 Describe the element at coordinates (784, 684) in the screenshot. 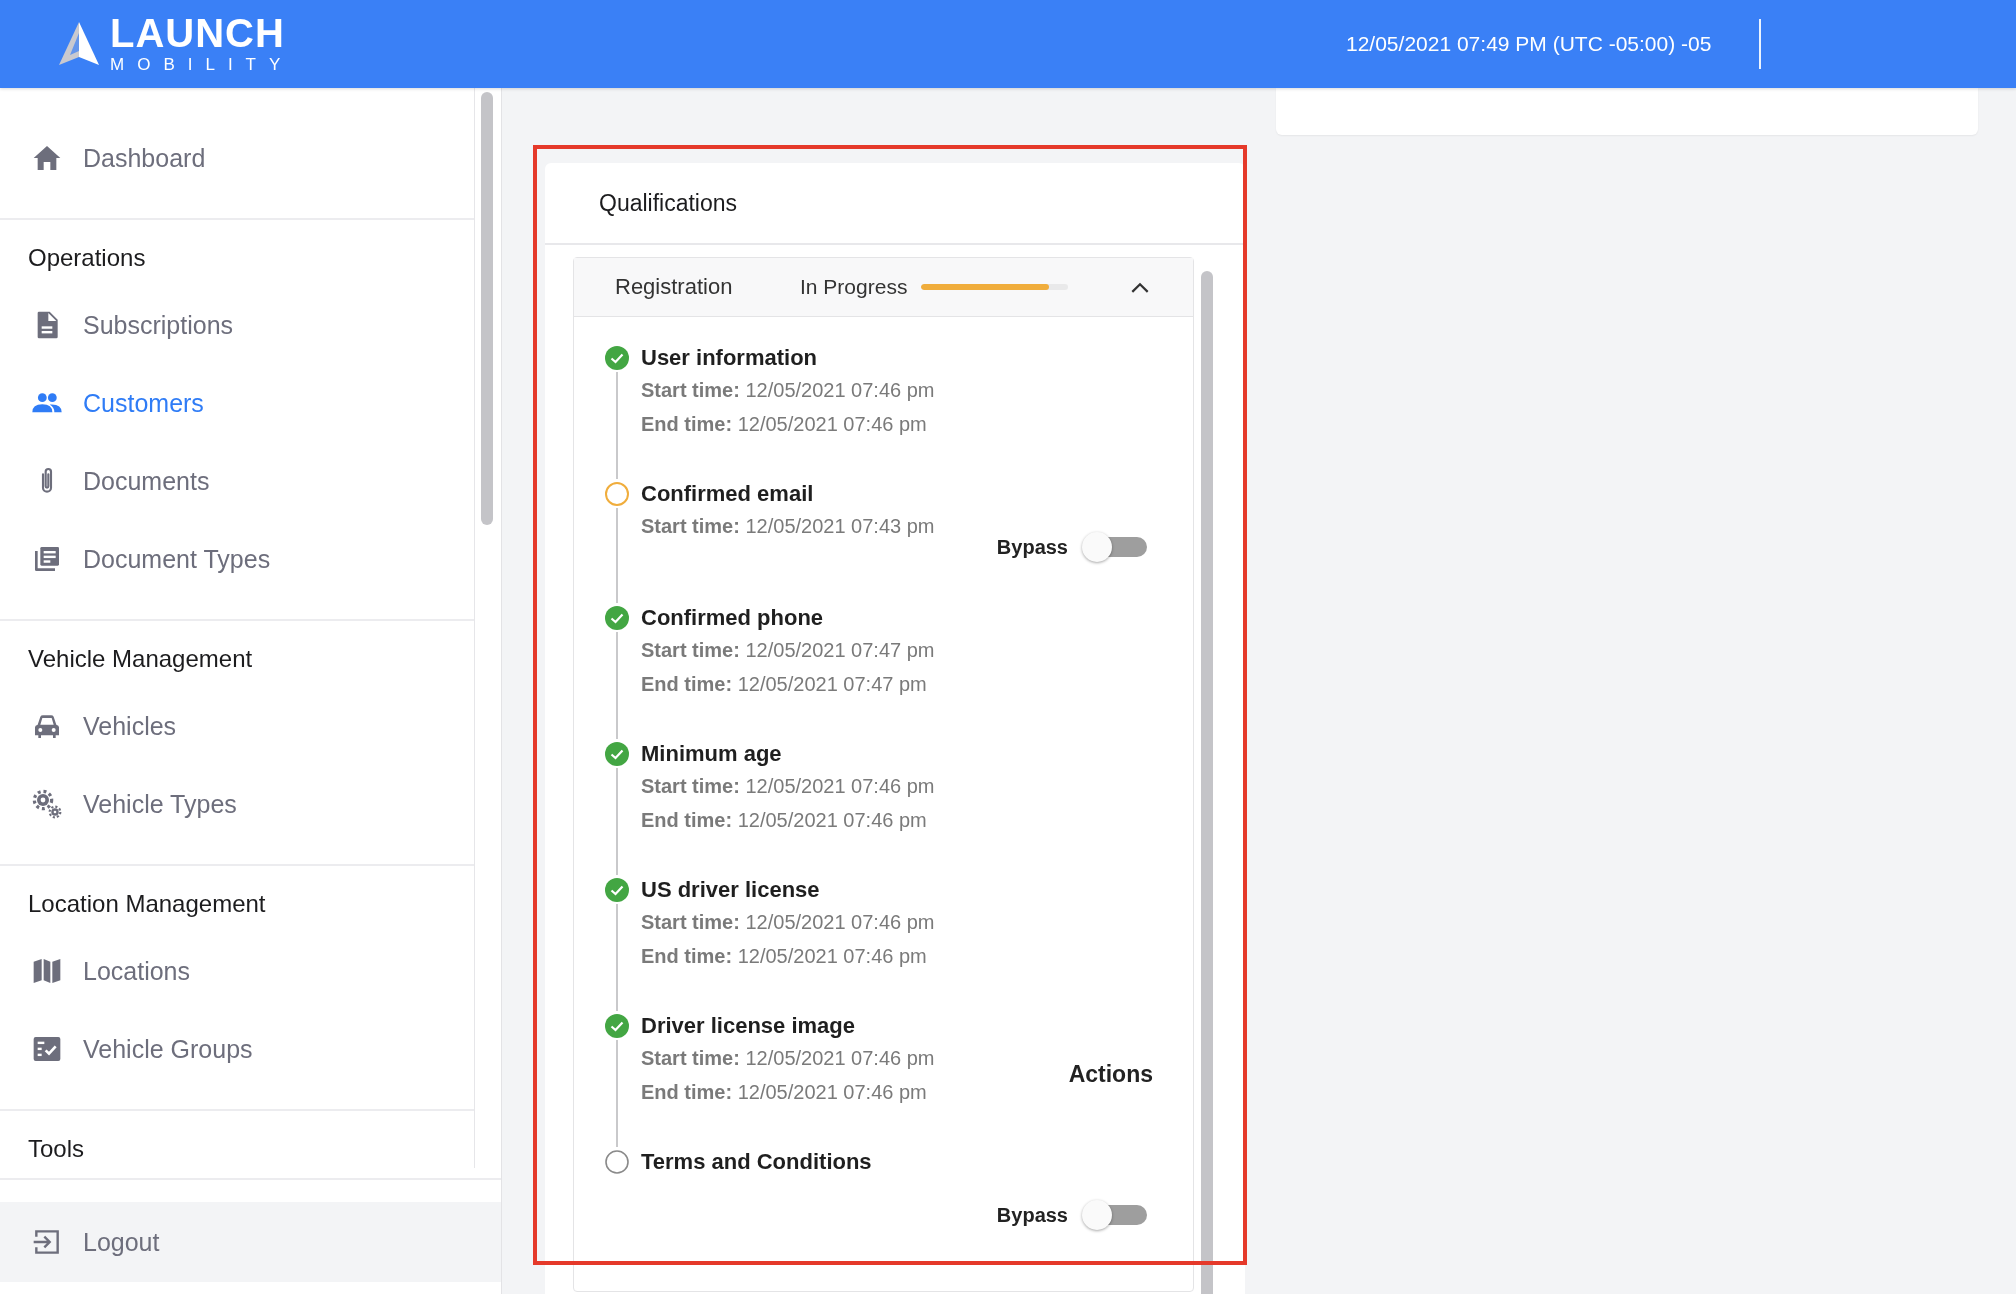

I see `step-time: End time: 12/05/2021 07:47 pm` at that location.